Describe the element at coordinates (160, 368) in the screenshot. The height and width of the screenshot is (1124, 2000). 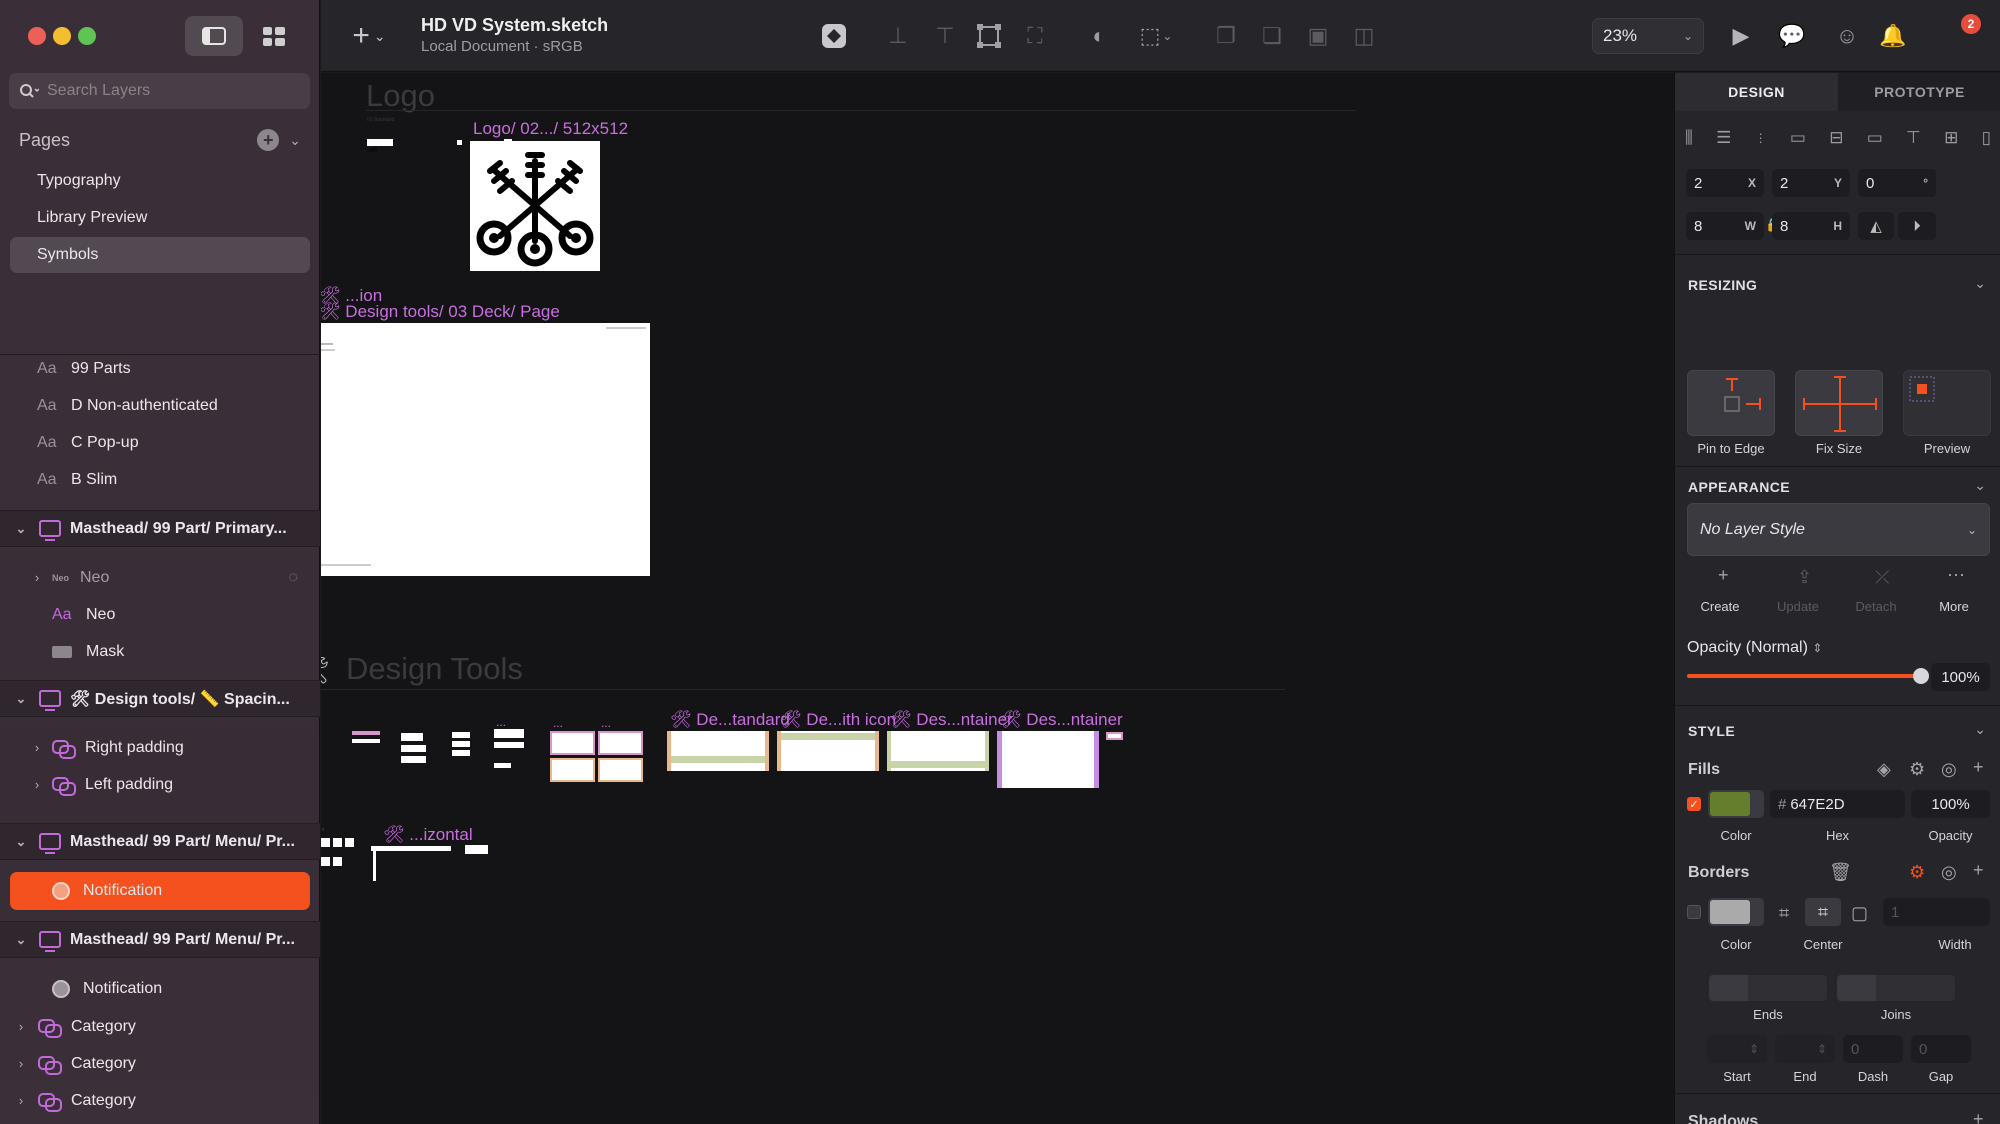
I see `layer-text-style: Aa 99 Parts` at that location.